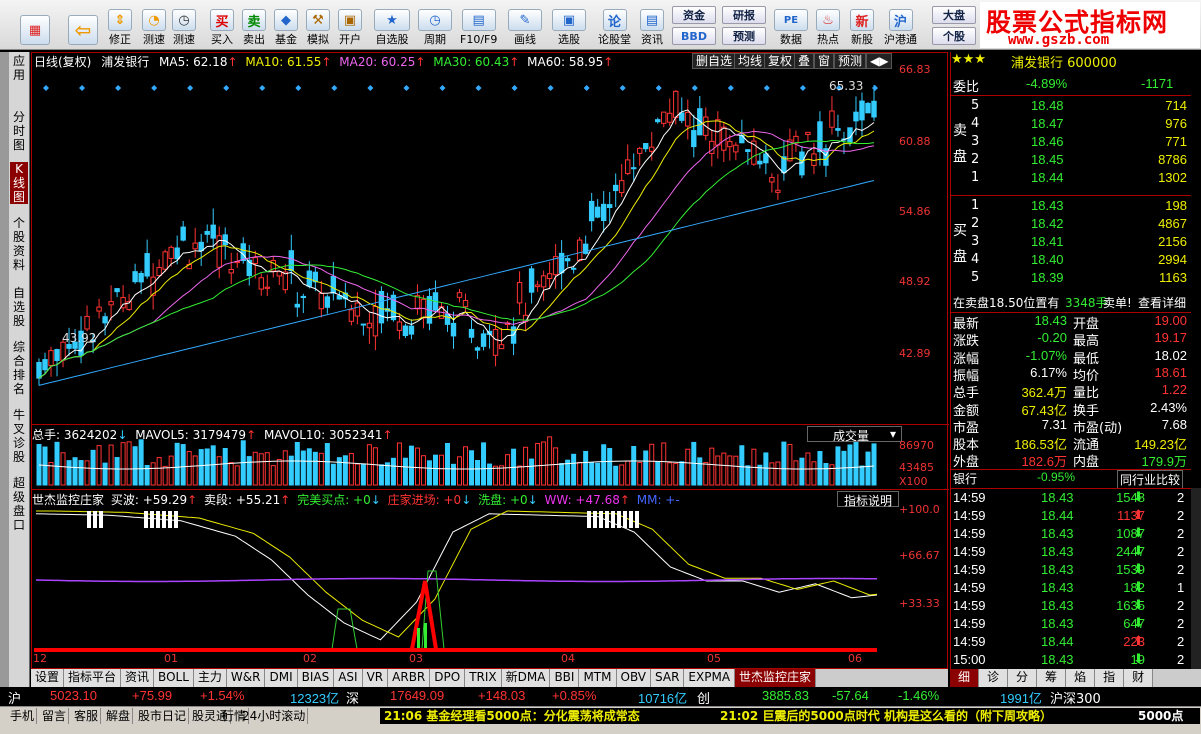  What do you see at coordinates (1052, 678) in the screenshot?
I see `right-tab: 筹` at bounding box center [1052, 678].